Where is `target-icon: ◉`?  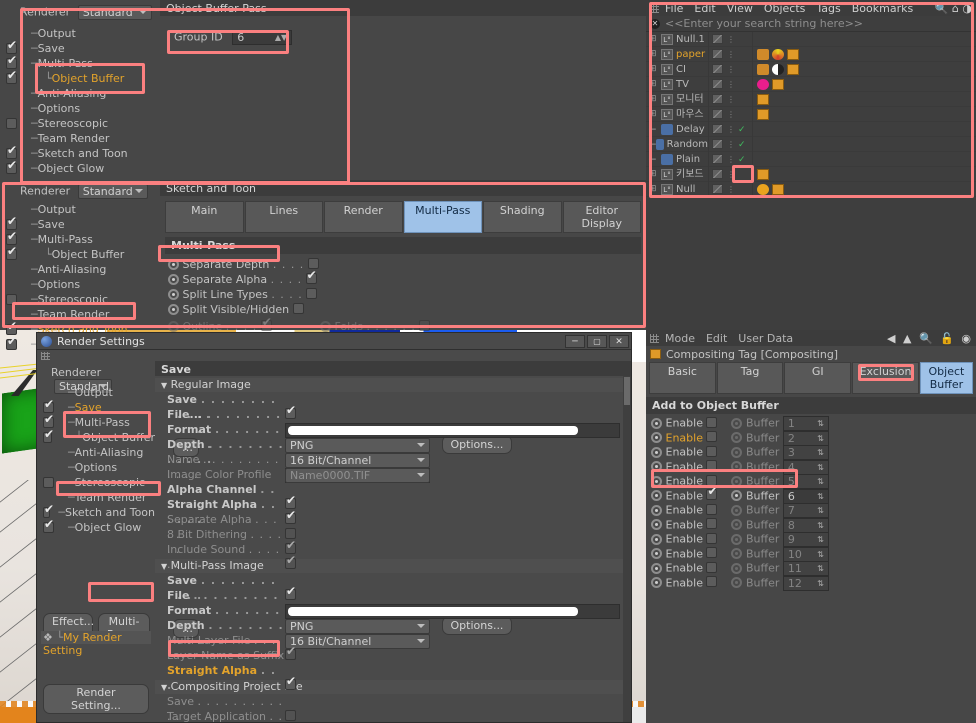
target-icon: ◉ is located at coordinates (967, 338).